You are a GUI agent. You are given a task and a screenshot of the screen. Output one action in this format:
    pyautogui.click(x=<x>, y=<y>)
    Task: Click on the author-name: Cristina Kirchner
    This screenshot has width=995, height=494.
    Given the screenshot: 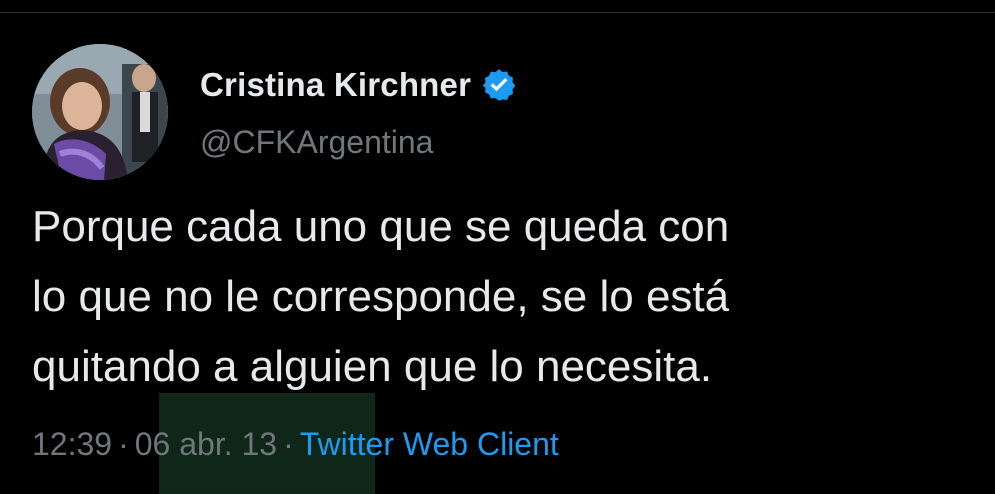 What is the action you would take?
    pyautogui.click(x=335, y=85)
    